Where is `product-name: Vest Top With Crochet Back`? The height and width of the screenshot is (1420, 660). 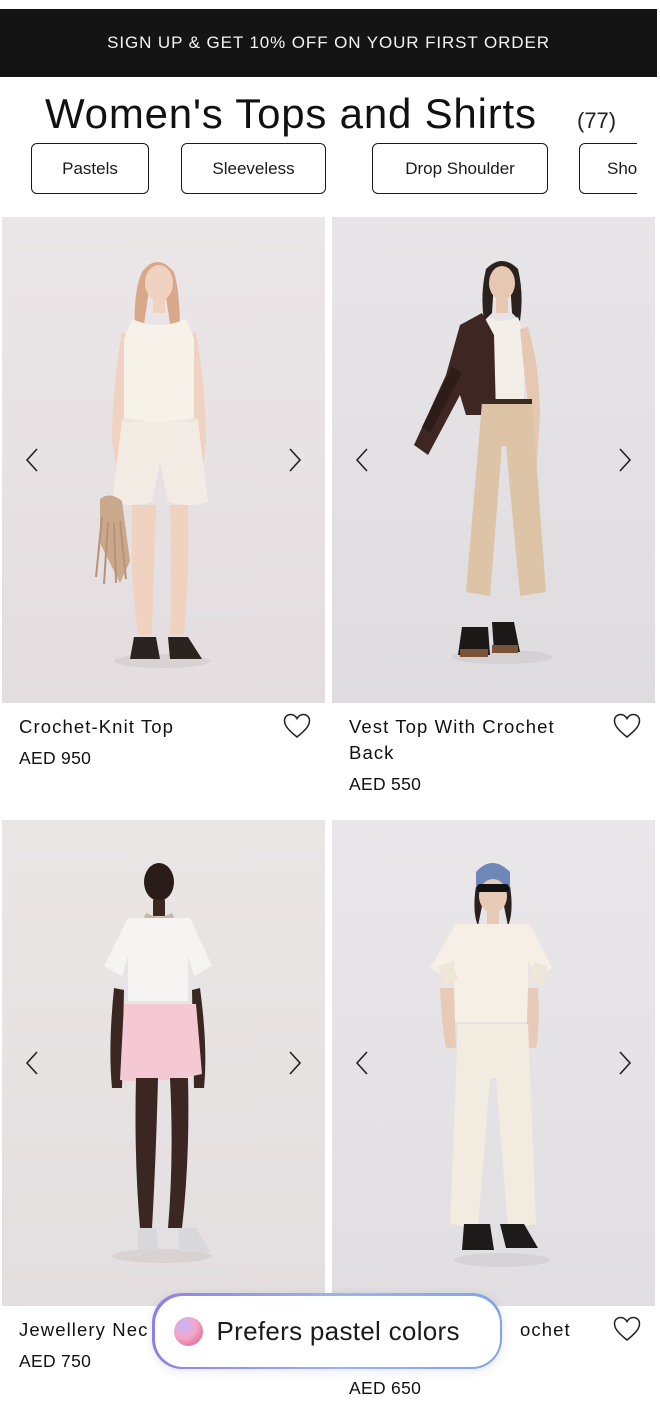 product-name: Vest Top With Crochet Back is located at coordinates (474, 740).